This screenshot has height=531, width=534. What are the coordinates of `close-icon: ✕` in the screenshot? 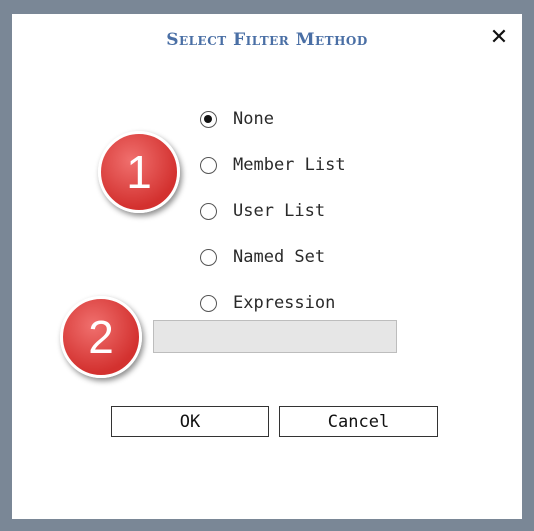 It's located at (499, 38).